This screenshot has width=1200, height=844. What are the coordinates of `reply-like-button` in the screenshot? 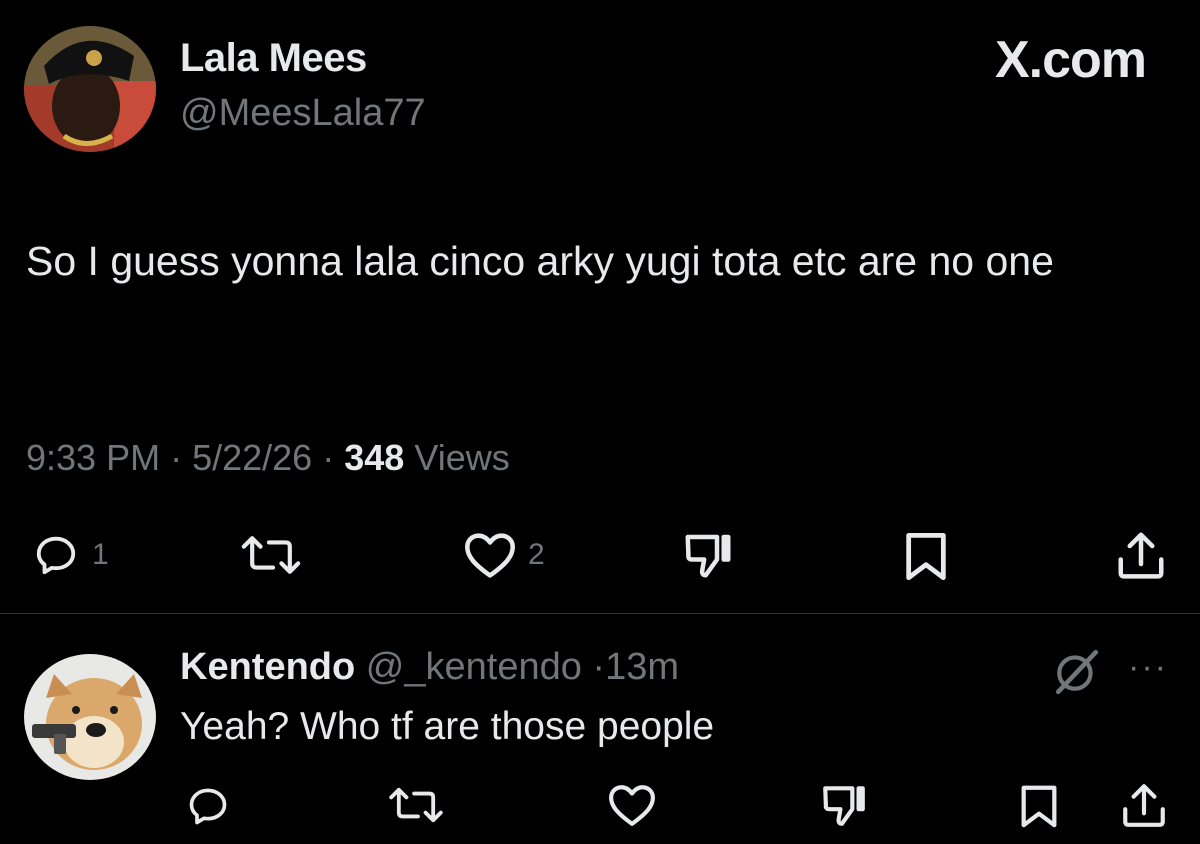 It's located at (632, 805).